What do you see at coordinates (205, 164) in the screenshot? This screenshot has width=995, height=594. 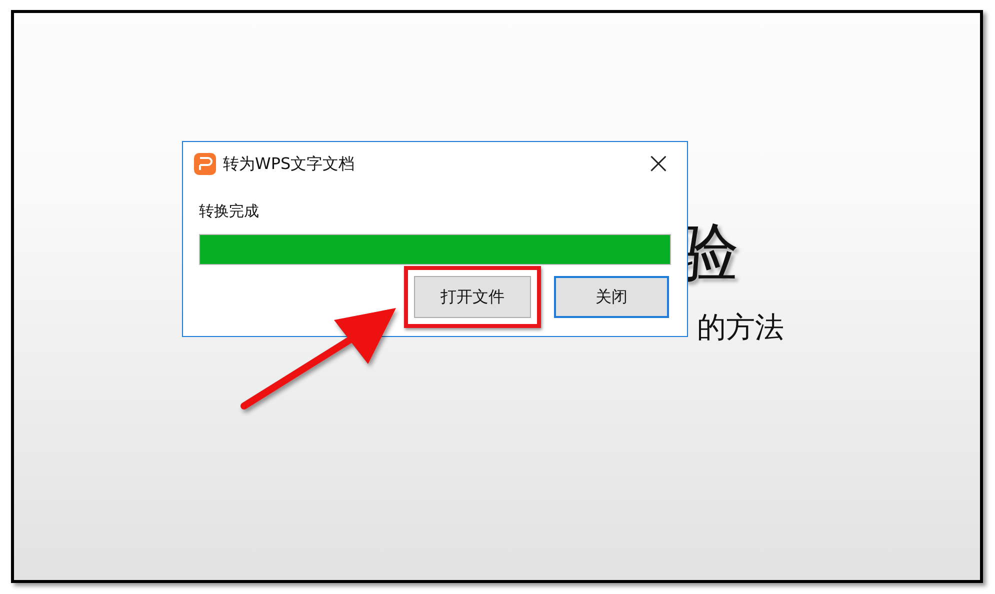 I see `app-logo-icon` at bounding box center [205, 164].